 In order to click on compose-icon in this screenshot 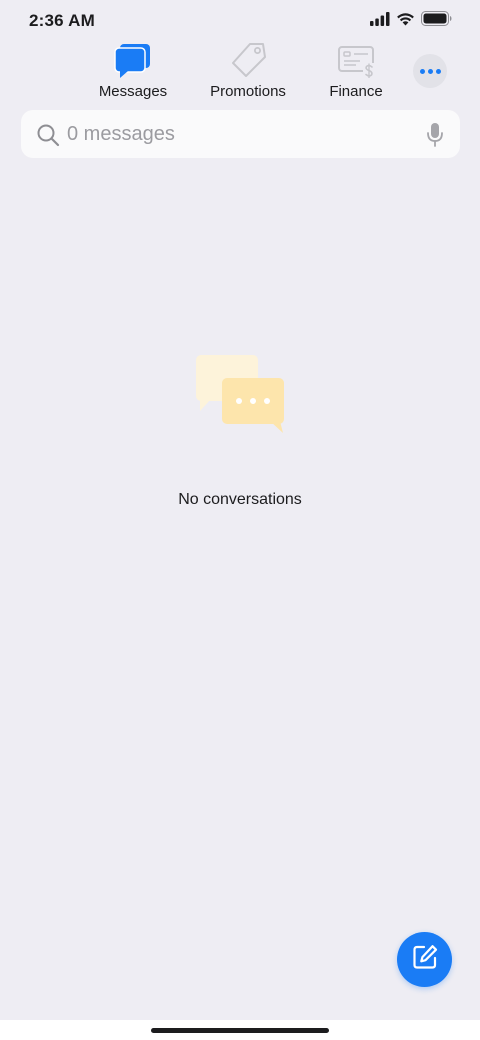, I will do `click(425, 959)`.